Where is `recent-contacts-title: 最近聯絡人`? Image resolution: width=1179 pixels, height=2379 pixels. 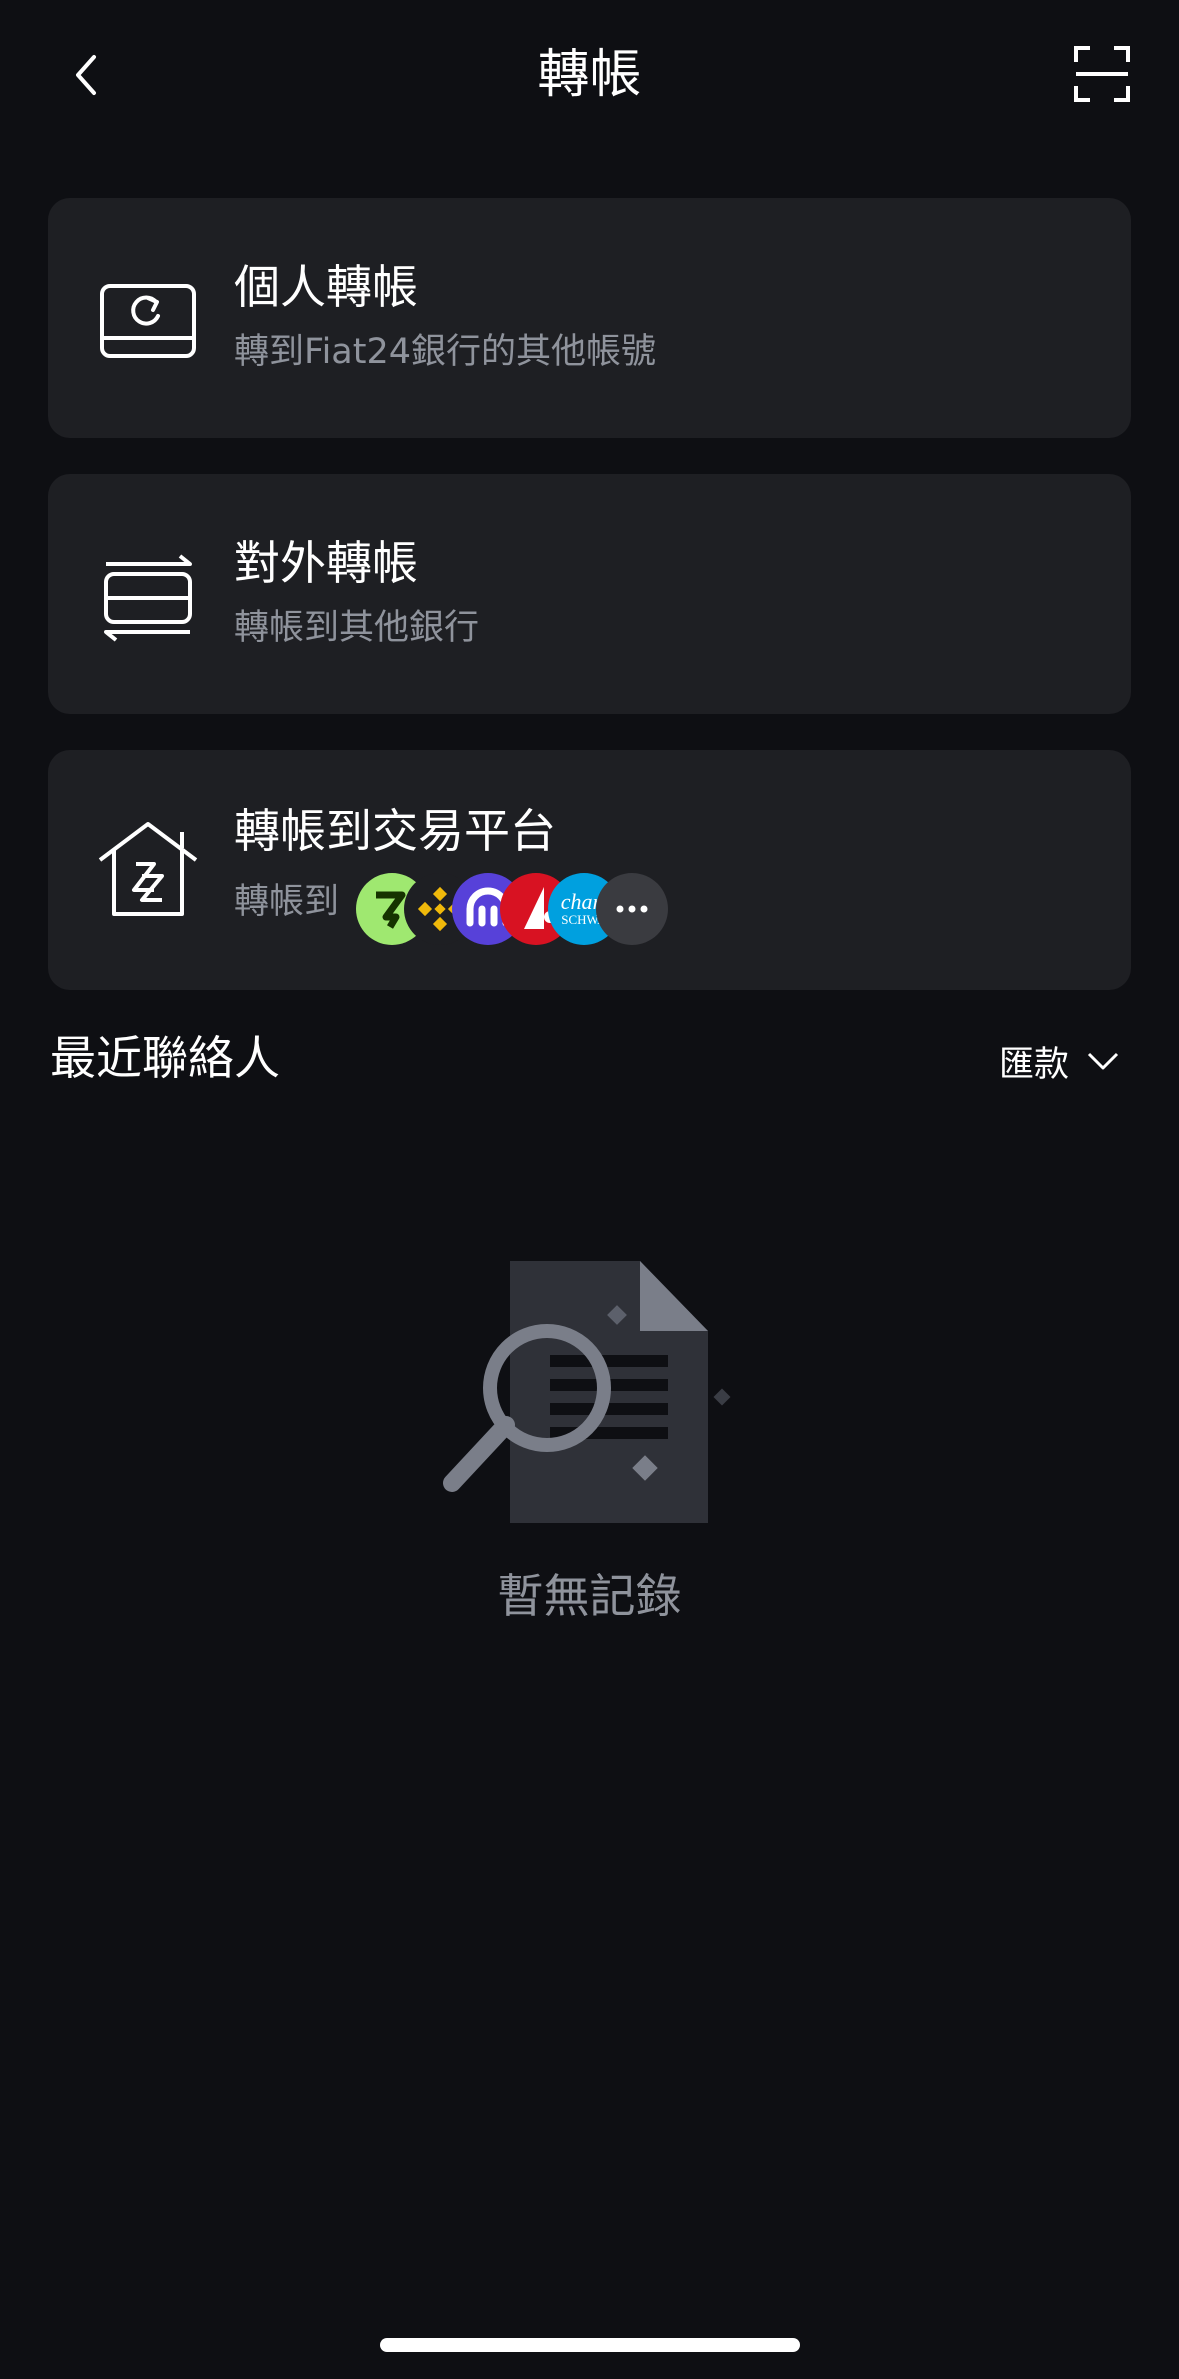
recent-contacts-title: 最近聯絡人 is located at coordinates (165, 1058).